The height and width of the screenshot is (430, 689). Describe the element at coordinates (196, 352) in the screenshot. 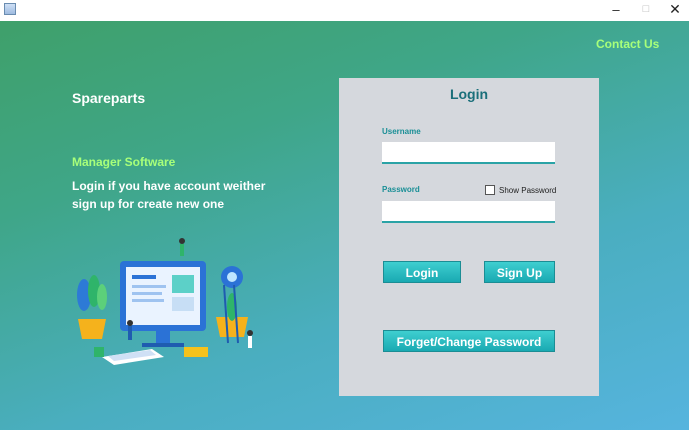

I see `box-icon` at that location.